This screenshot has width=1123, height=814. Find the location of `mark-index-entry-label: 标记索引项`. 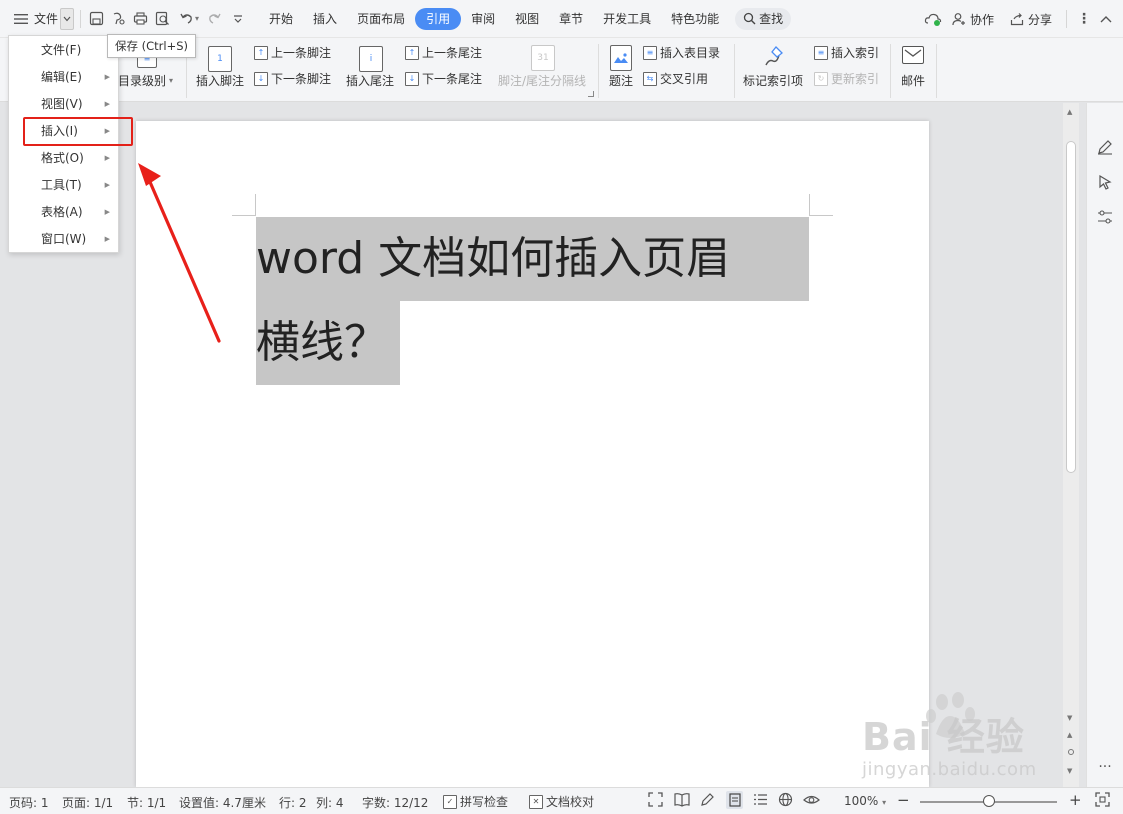

mark-index-entry-label: 标记索引项 is located at coordinates (773, 81).